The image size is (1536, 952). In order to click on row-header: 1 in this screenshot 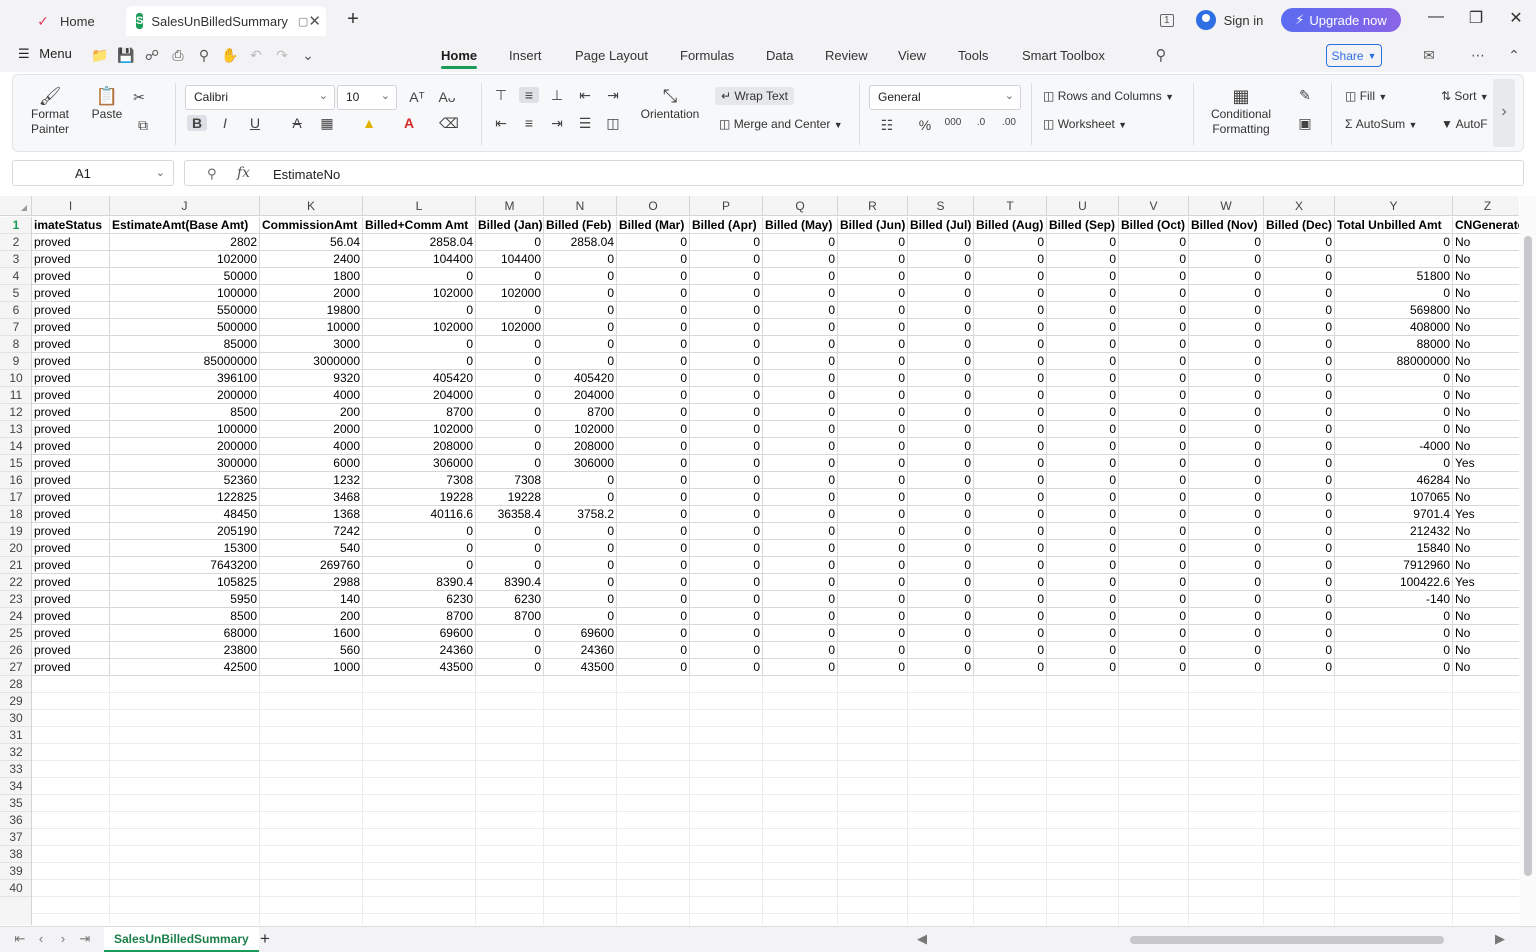, I will do `click(15, 225)`.